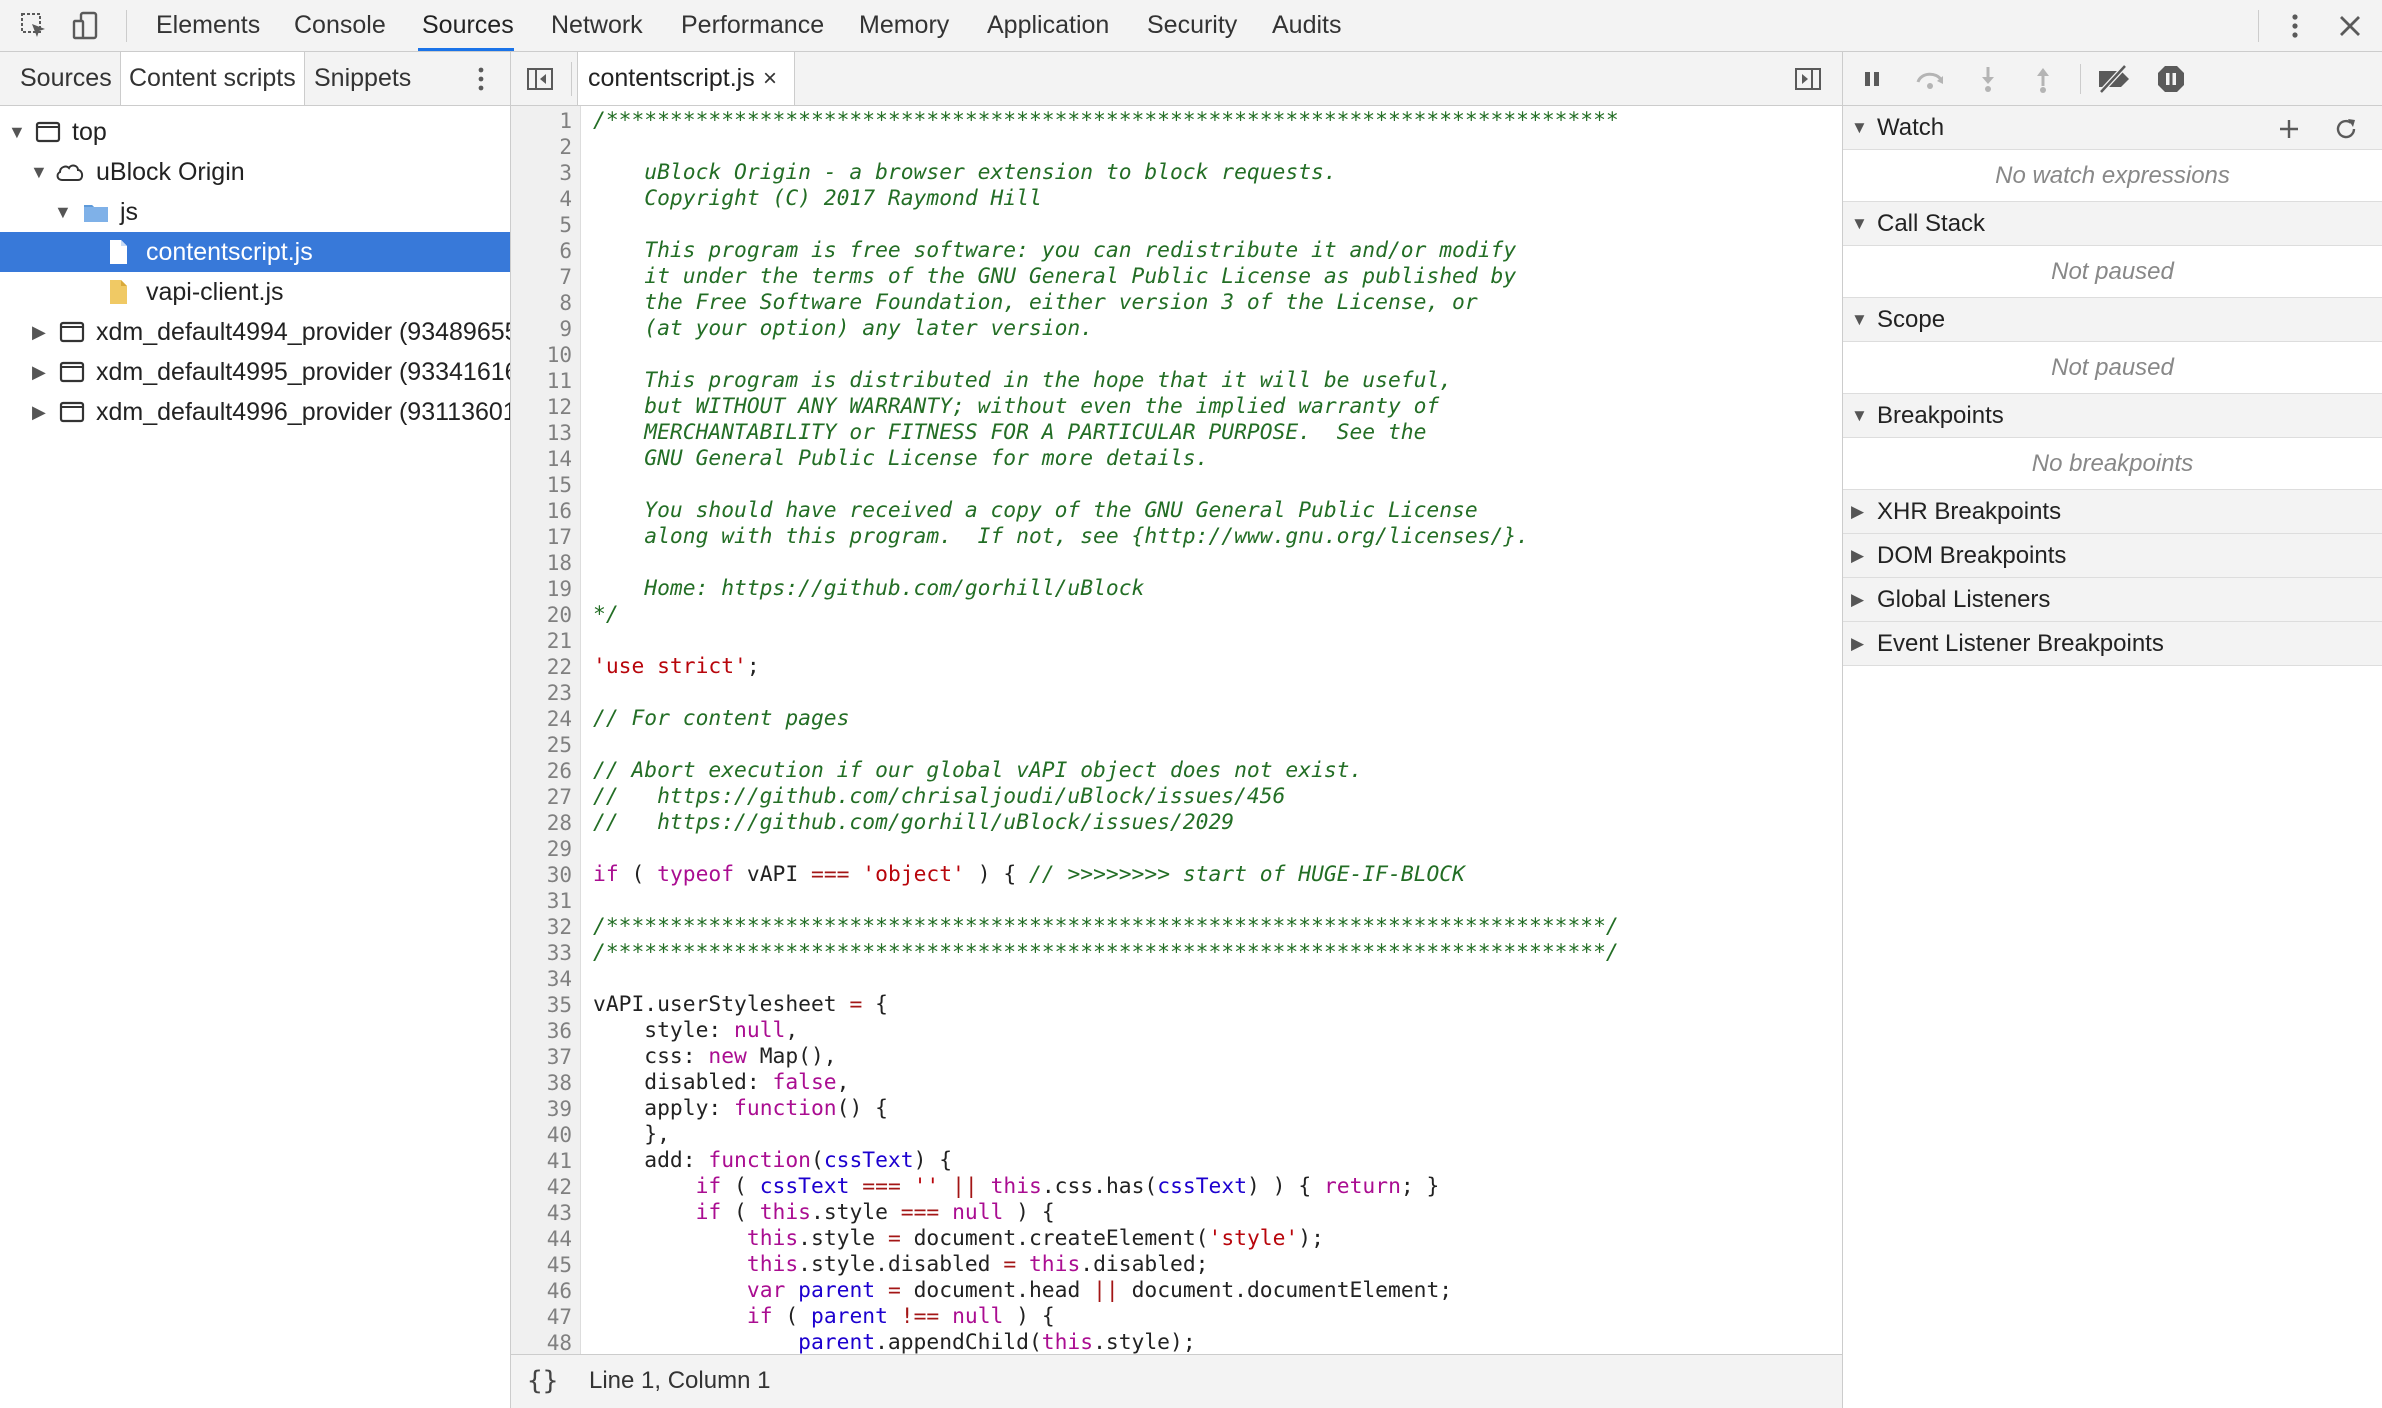 This screenshot has height=1408, width=2382. Describe the element at coordinates (597, 25) in the screenshot. I see `tab-network: Network` at that location.